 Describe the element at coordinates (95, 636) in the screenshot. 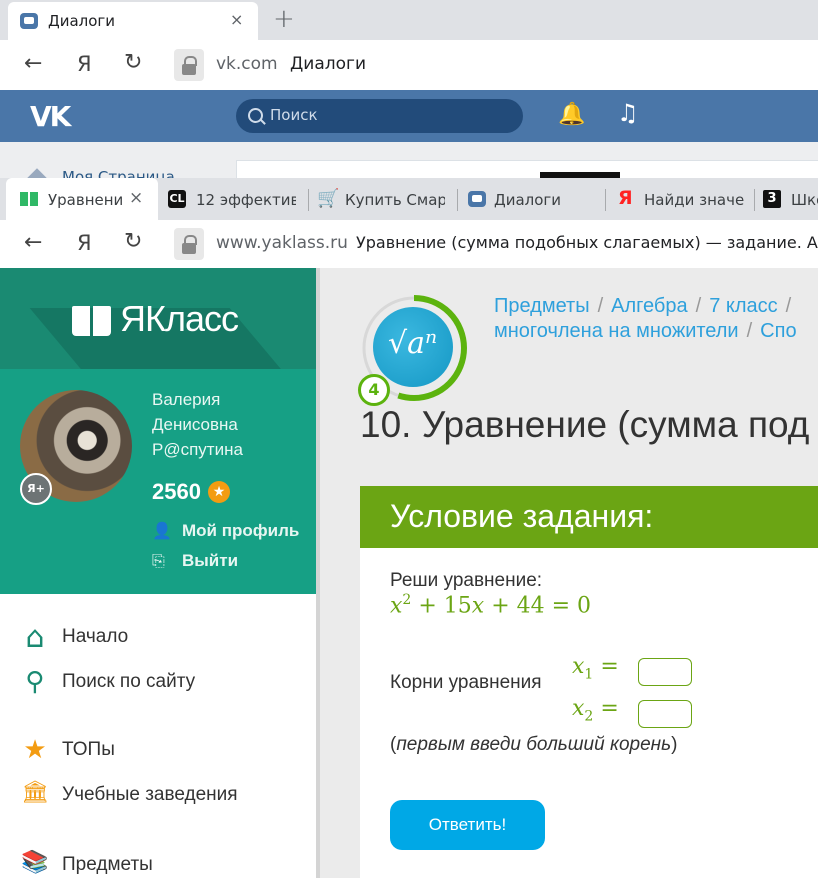

I see `sidebar-item-label: Начало` at that location.